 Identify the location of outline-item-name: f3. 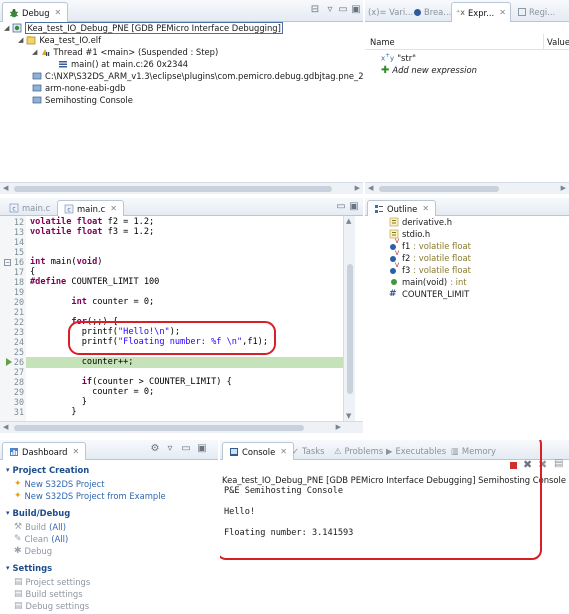
(406, 270).